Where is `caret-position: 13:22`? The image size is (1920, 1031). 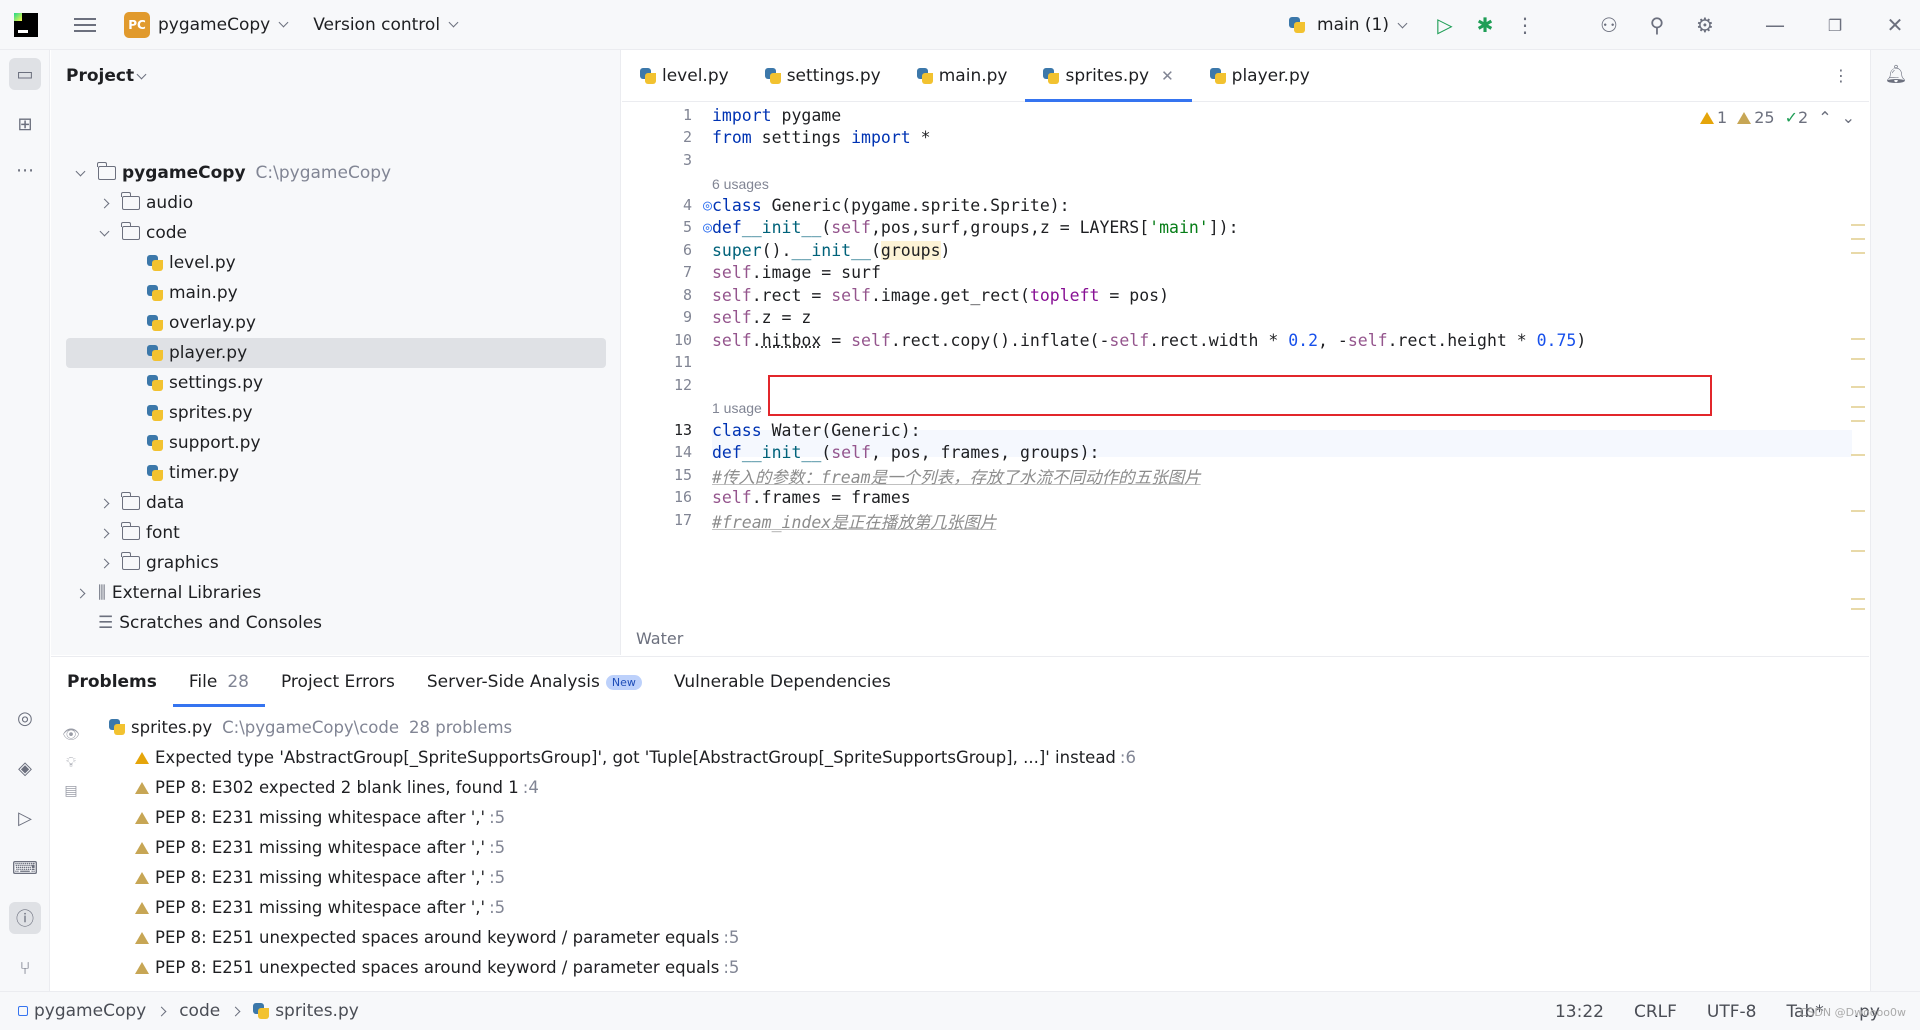
caret-position: 13:22 is located at coordinates (1579, 1012).